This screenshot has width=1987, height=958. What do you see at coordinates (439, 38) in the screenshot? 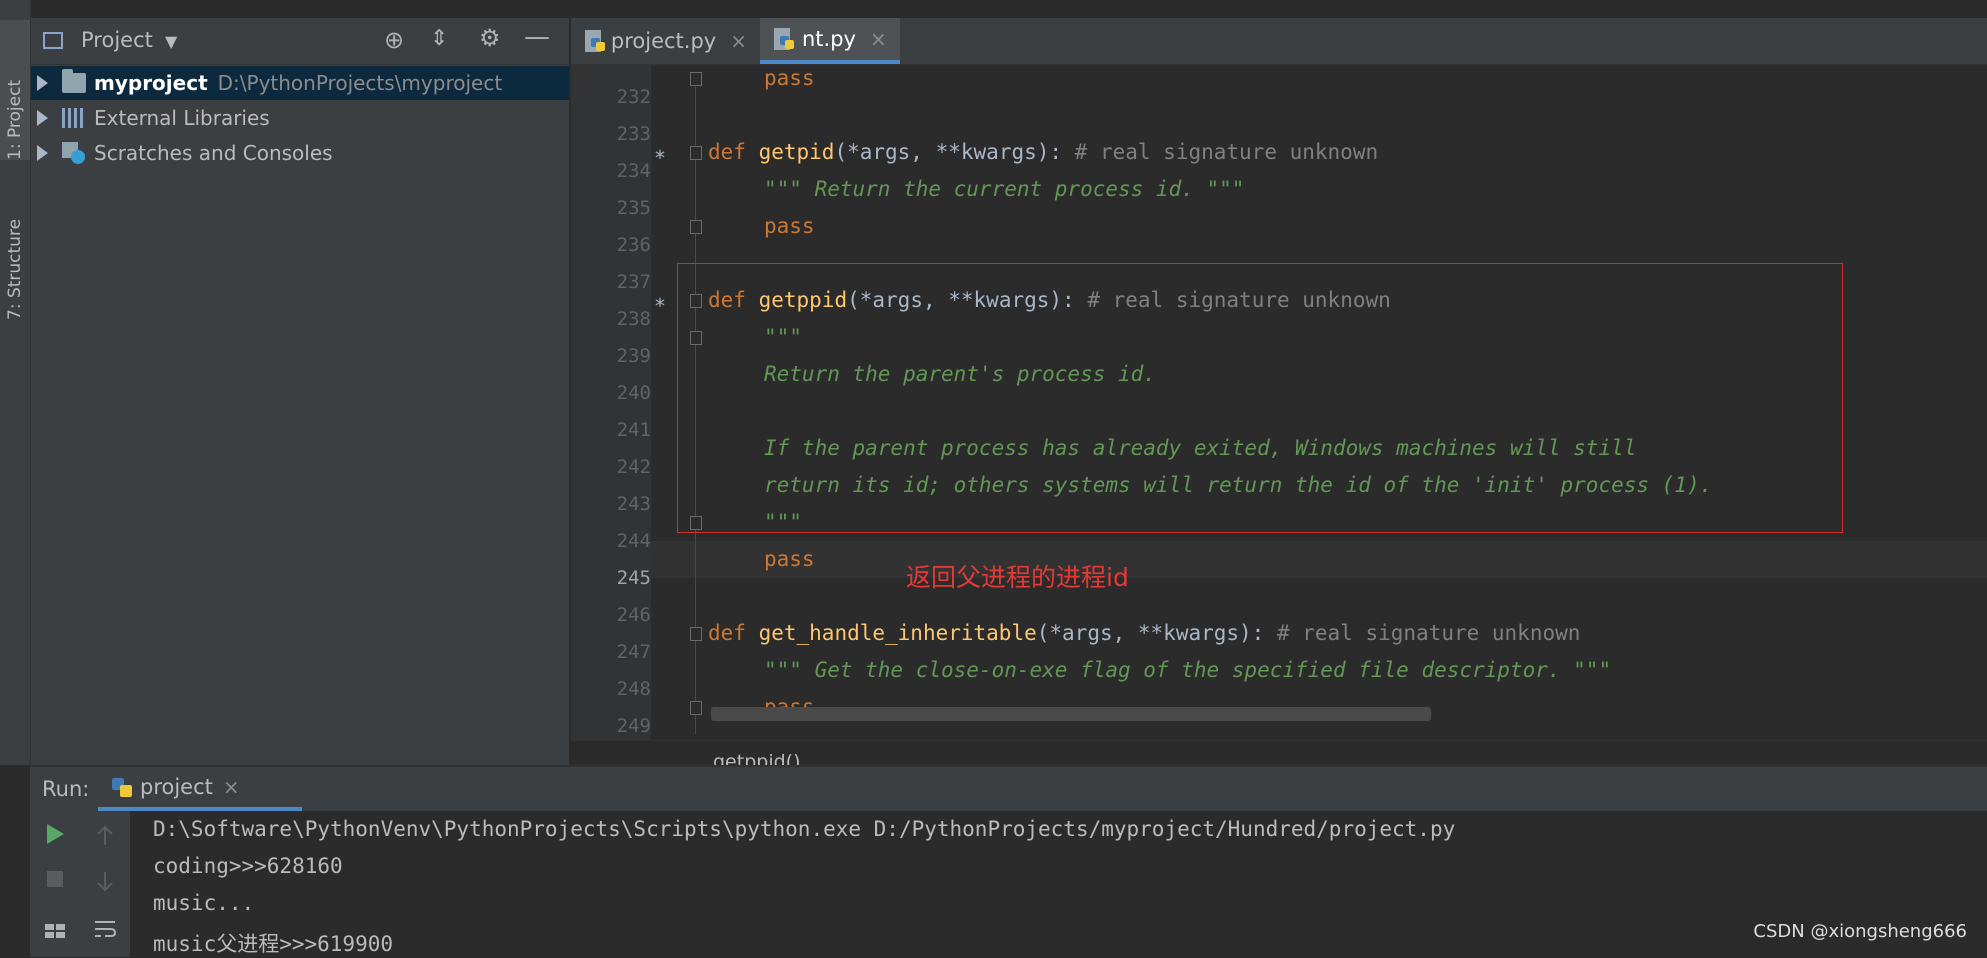
I see `collapse-all-icon: ⇕` at bounding box center [439, 38].